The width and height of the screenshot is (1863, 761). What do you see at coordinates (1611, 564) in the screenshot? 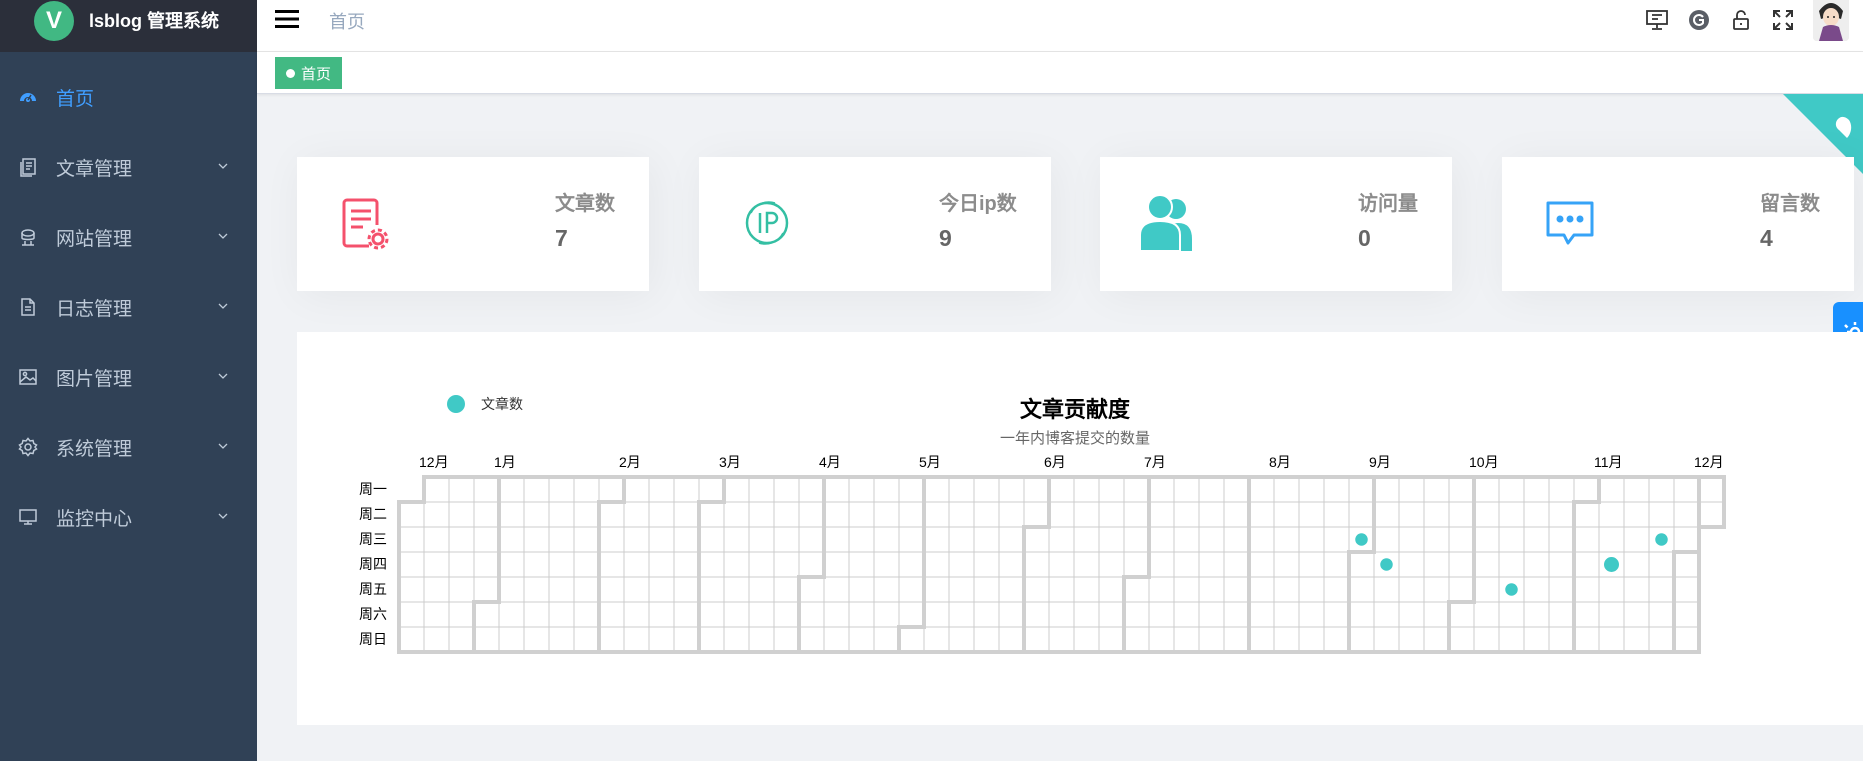
I see `data-point` at bounding box center [1611, 564].